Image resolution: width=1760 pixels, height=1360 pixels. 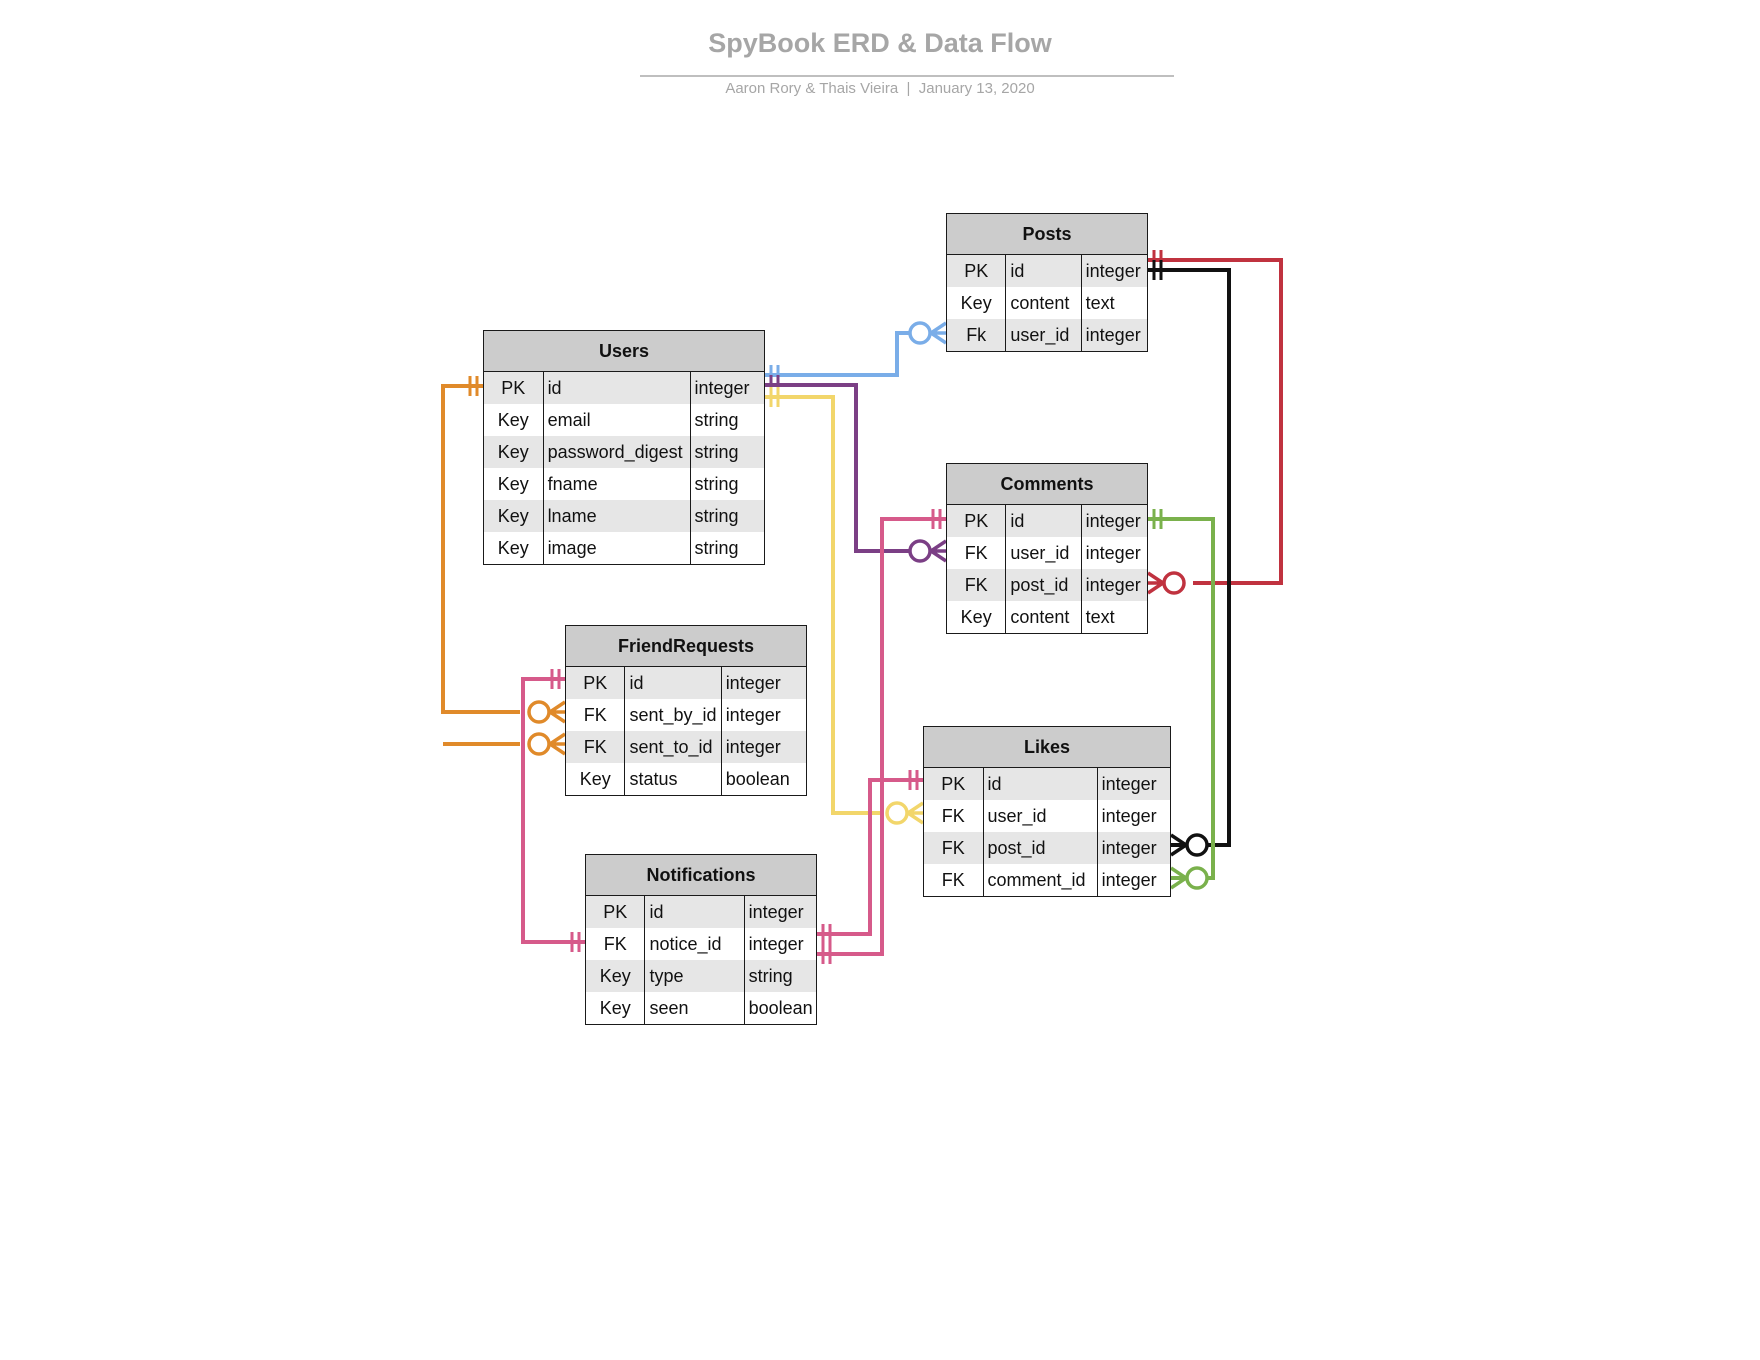 I want to click on entity-row: FK notice_id integer, so click(x=701, y=944).